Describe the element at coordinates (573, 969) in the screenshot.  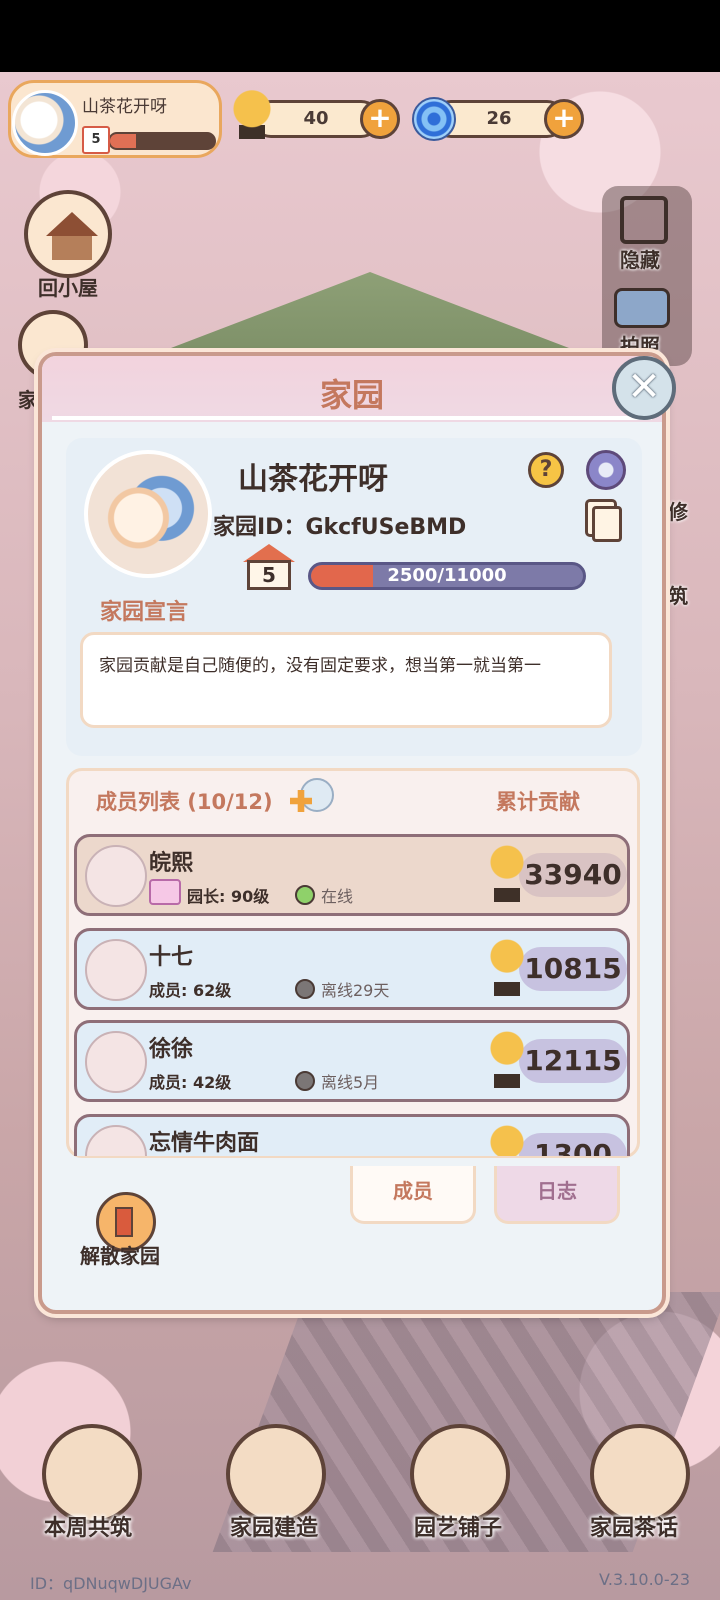
I see `member-contribution: 10815` at that location.